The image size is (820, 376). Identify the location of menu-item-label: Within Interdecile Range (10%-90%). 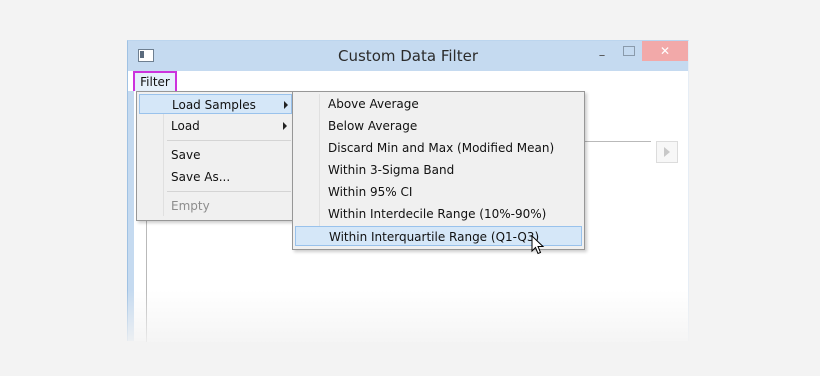
(437, 214).